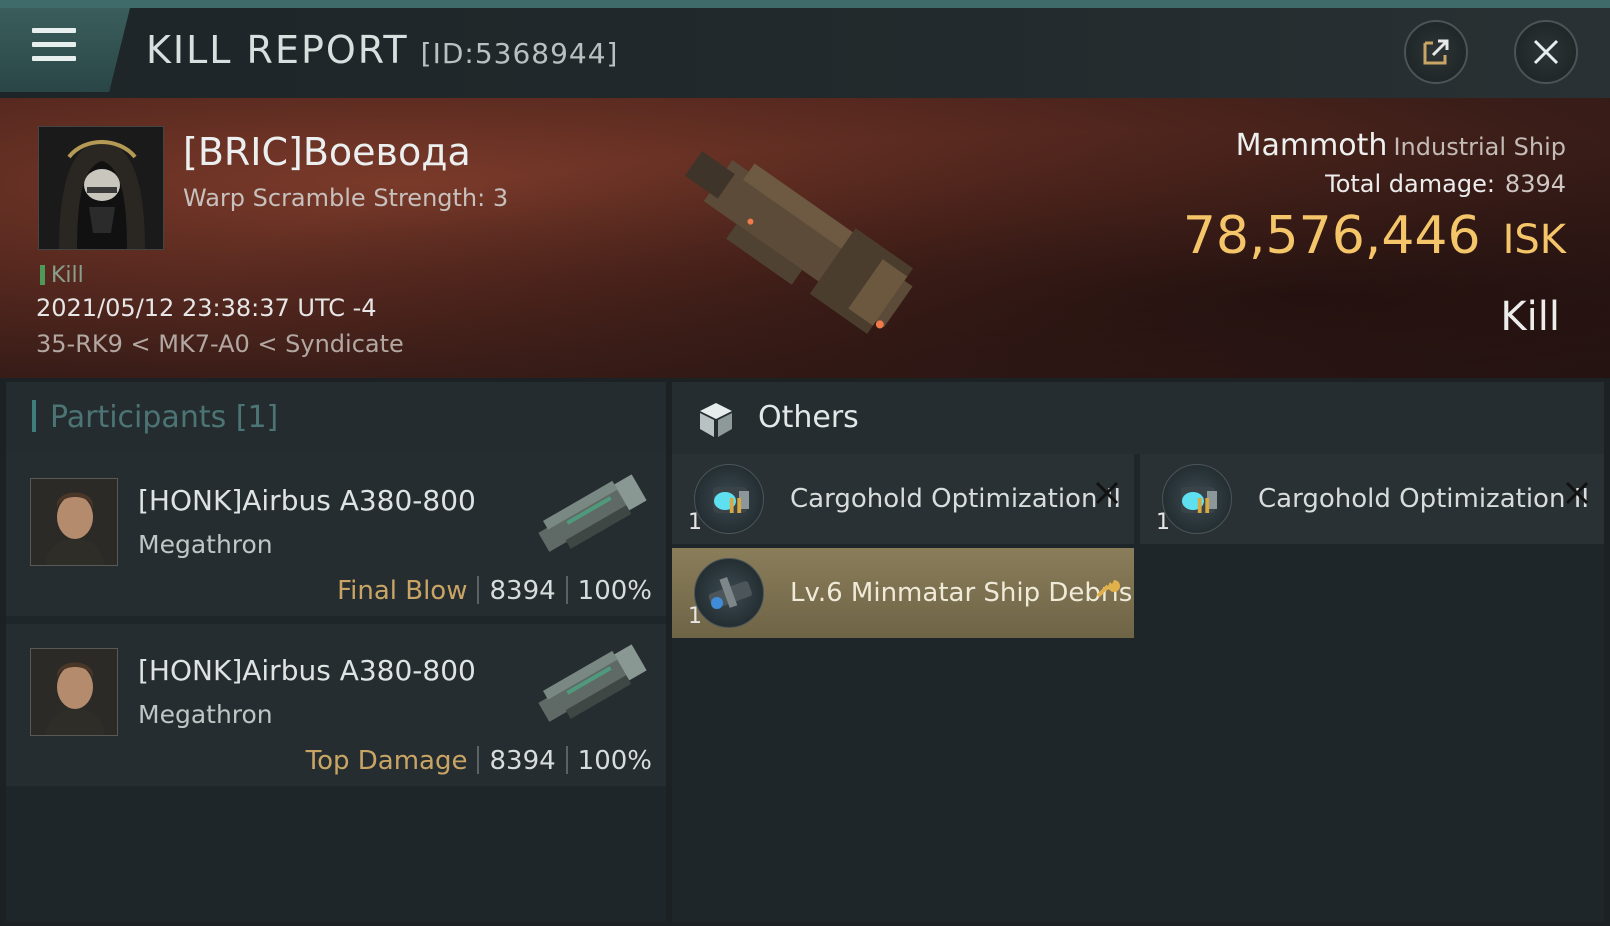 The width and height of the screenshot is (1610, 926). Describe the element at coordinates (519, 53) in the screenshot. I see `report-id: [ID:5368944]` at that location.